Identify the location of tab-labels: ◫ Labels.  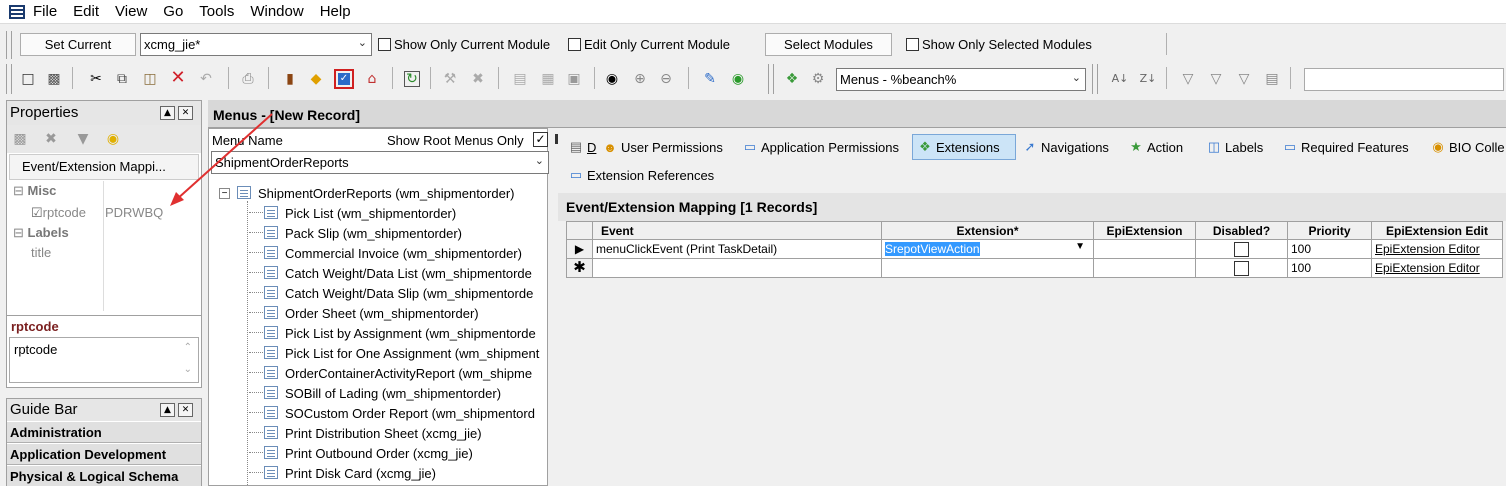
(1234, 147).